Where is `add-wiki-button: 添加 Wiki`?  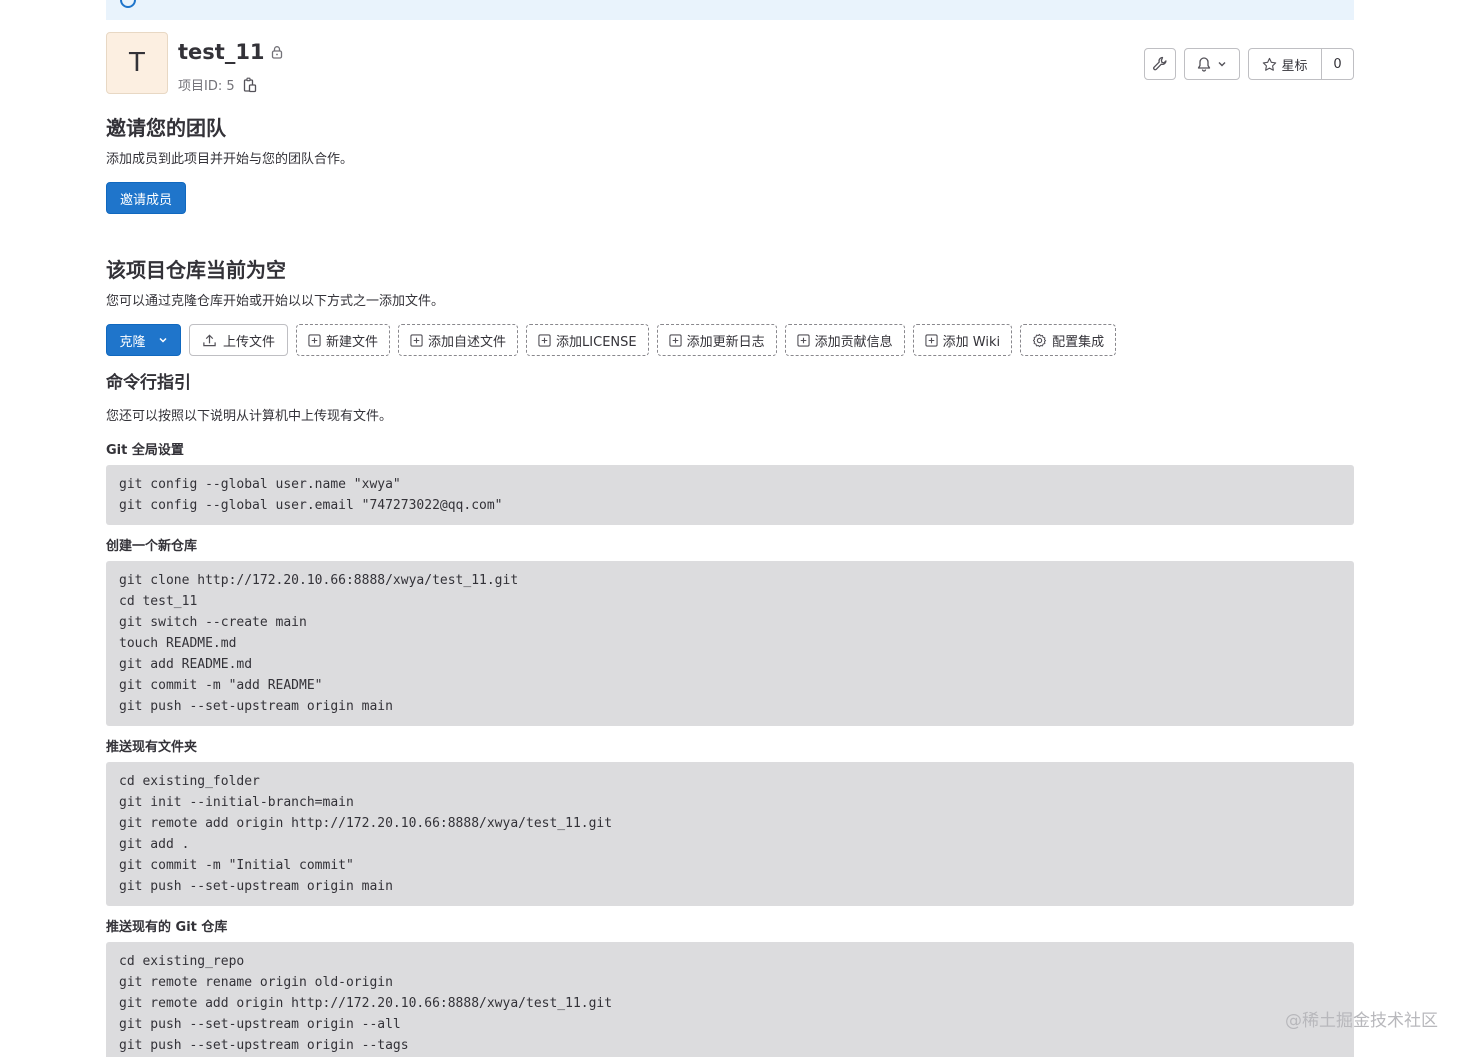
add-wiki-button: 添加 Wiki is located at coordinates (962, 340).